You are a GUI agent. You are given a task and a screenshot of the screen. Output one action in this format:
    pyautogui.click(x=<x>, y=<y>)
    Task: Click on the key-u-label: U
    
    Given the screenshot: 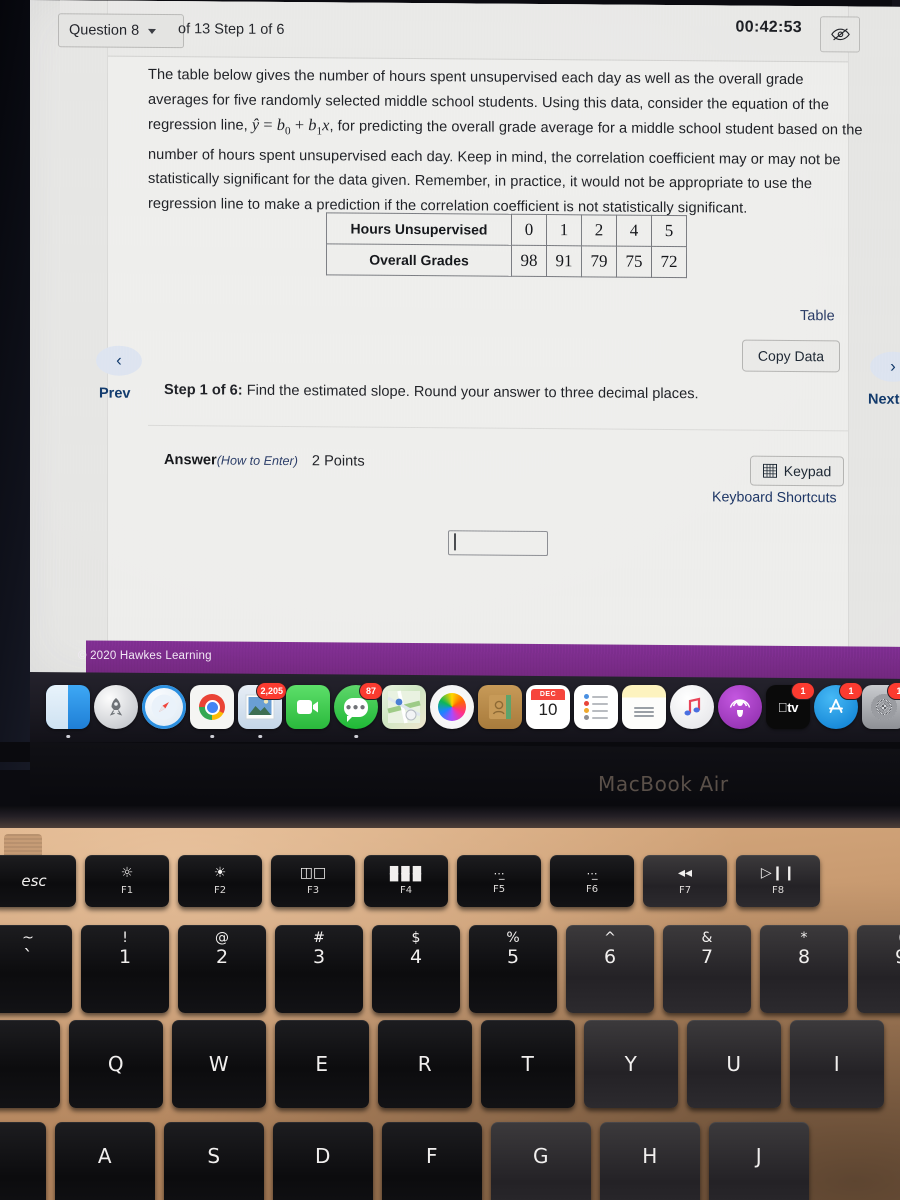 What is the action you would take?
    pyautogui.click(x=734, y=1064)
    